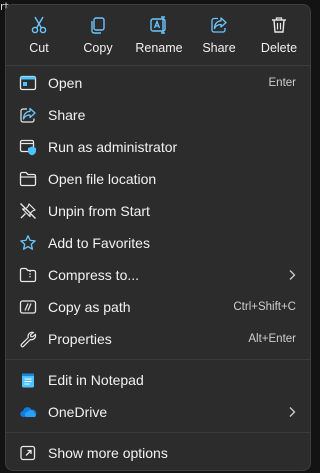 Image resolution: width=320 pixels, height=473 pixels. What do you see at coordinates (158, 25) in the screenshot?
I see `rename-icon` at bounding box center [158, 25].